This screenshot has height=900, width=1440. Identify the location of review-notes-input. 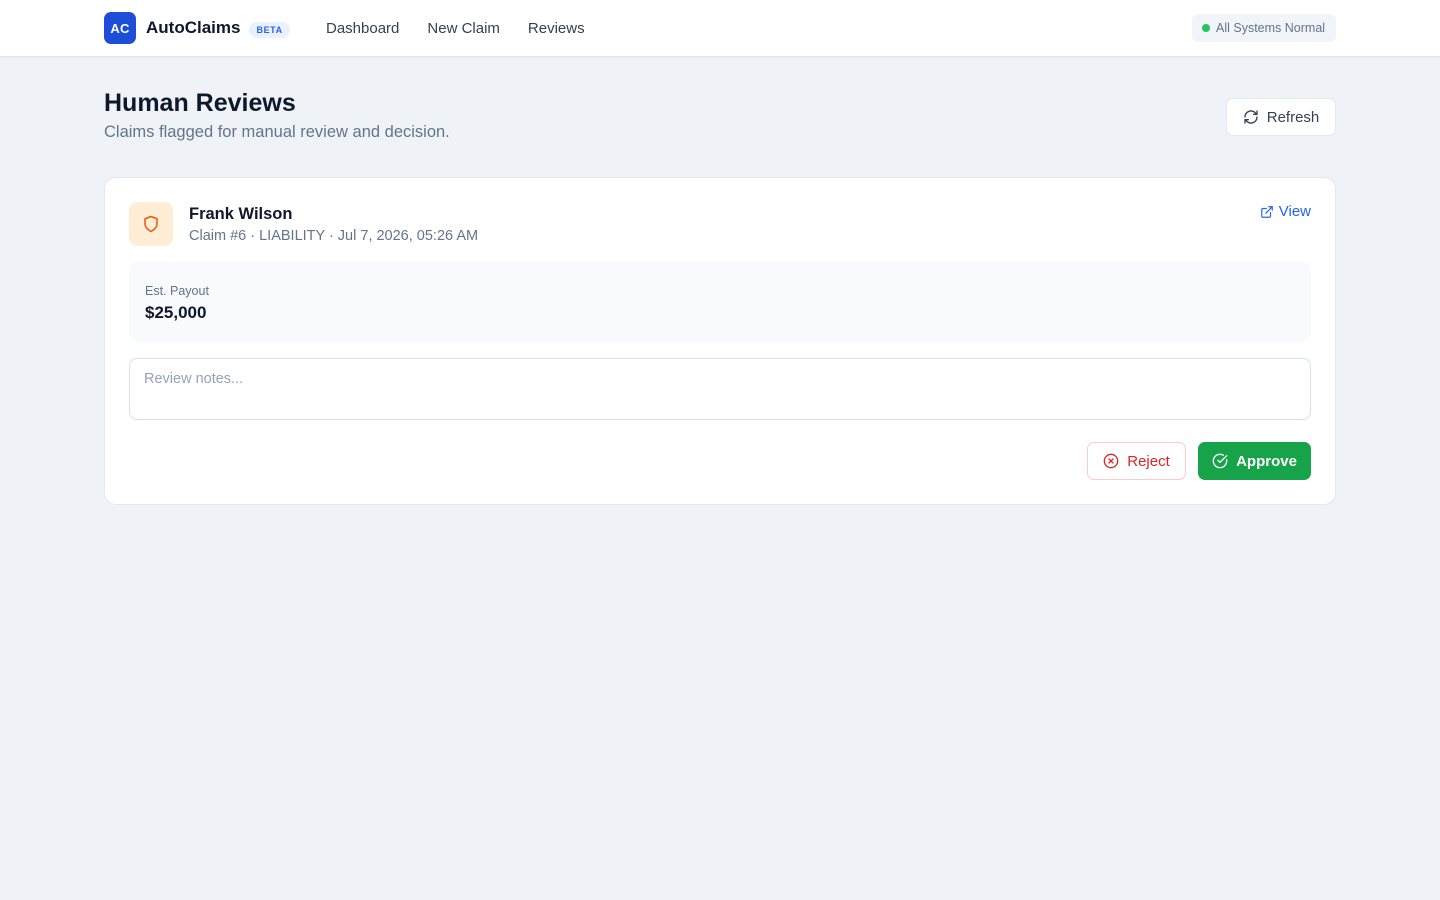
(720, 389).